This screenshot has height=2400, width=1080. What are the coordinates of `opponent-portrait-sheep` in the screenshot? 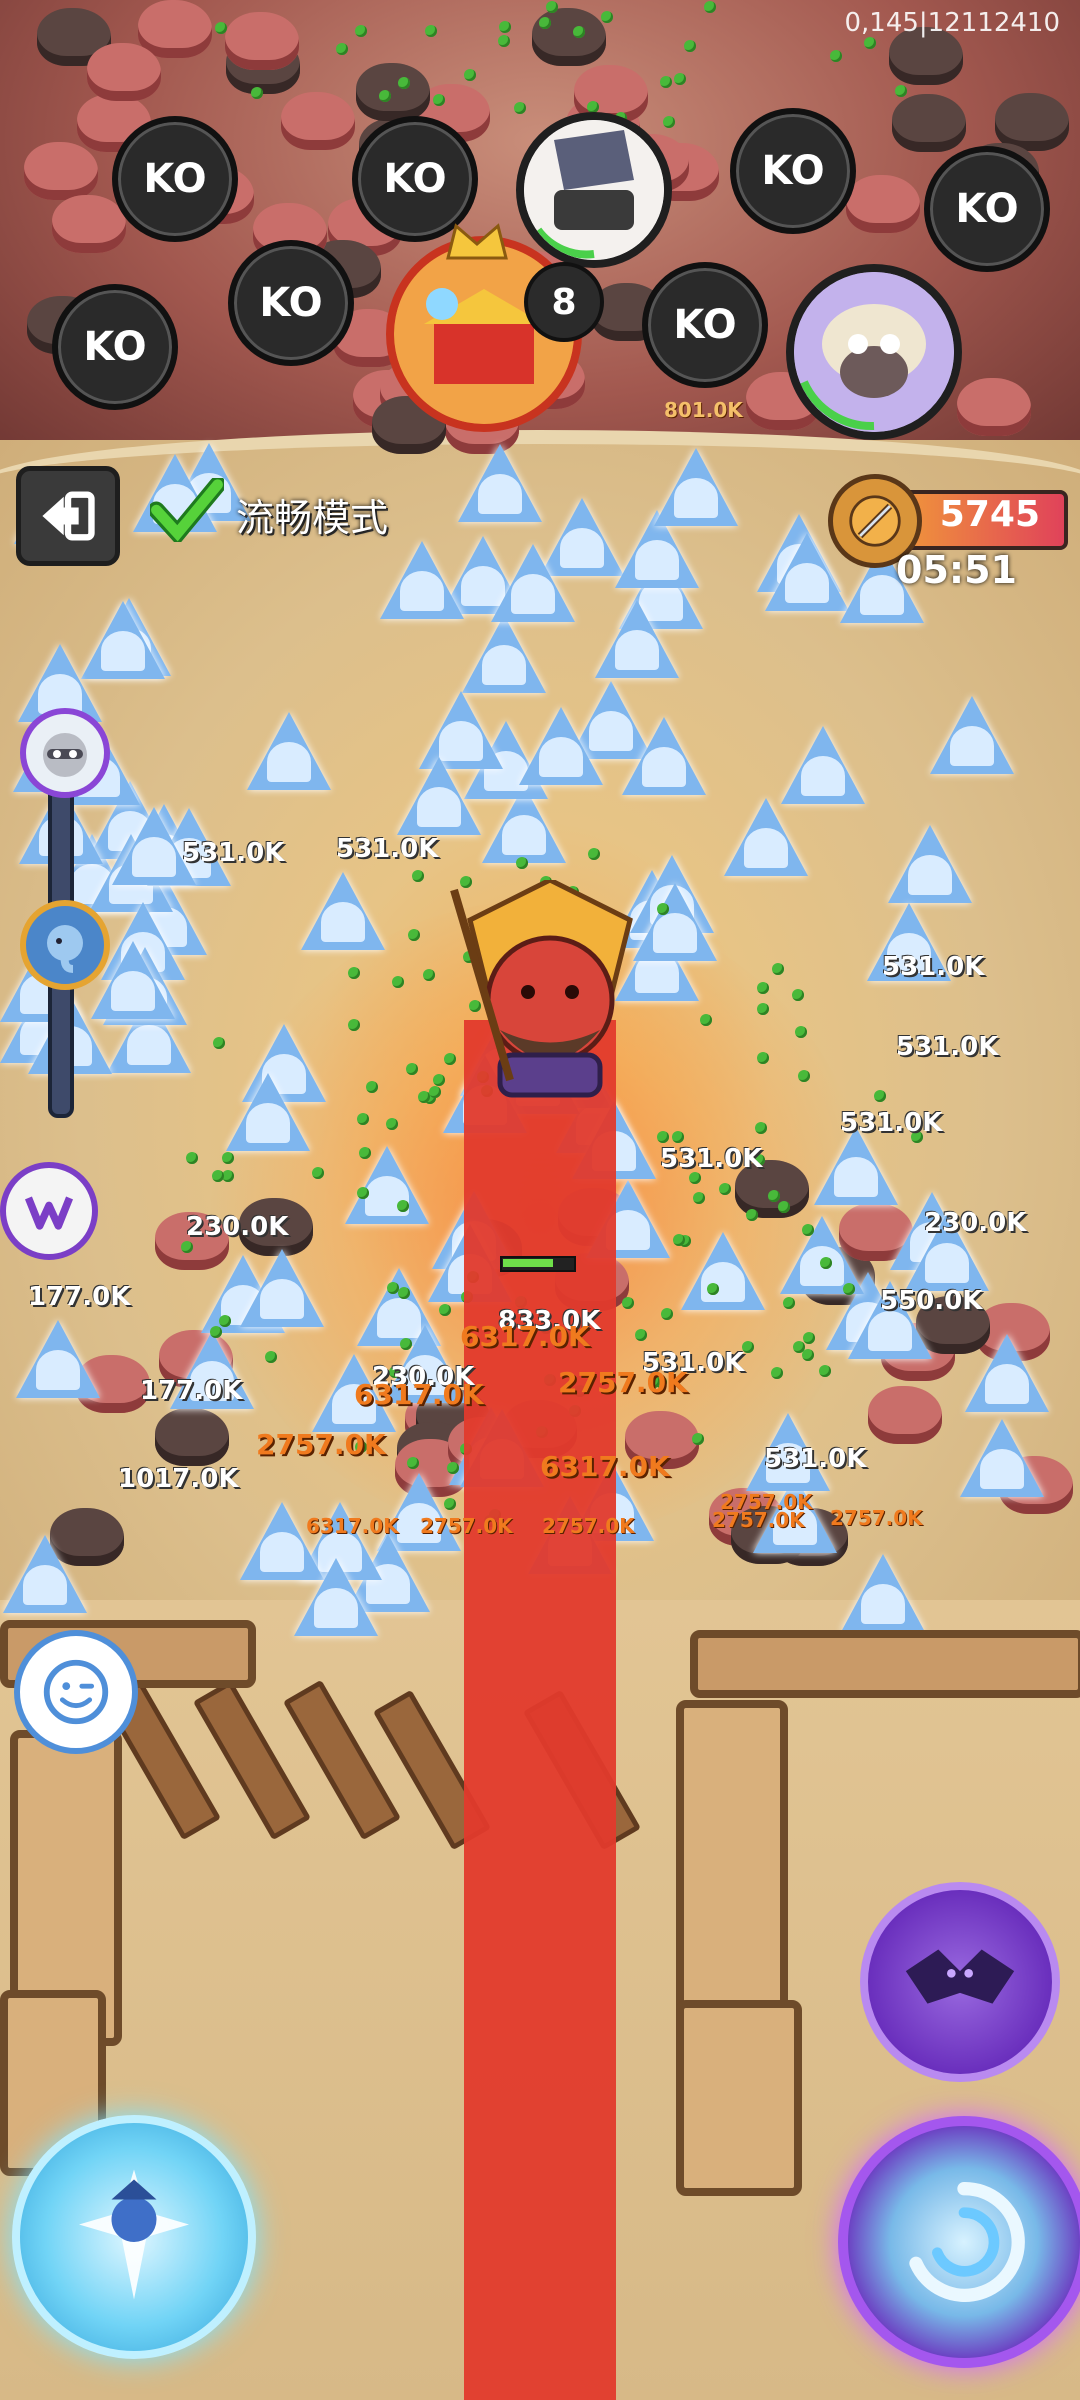 It's located at (874, 352).